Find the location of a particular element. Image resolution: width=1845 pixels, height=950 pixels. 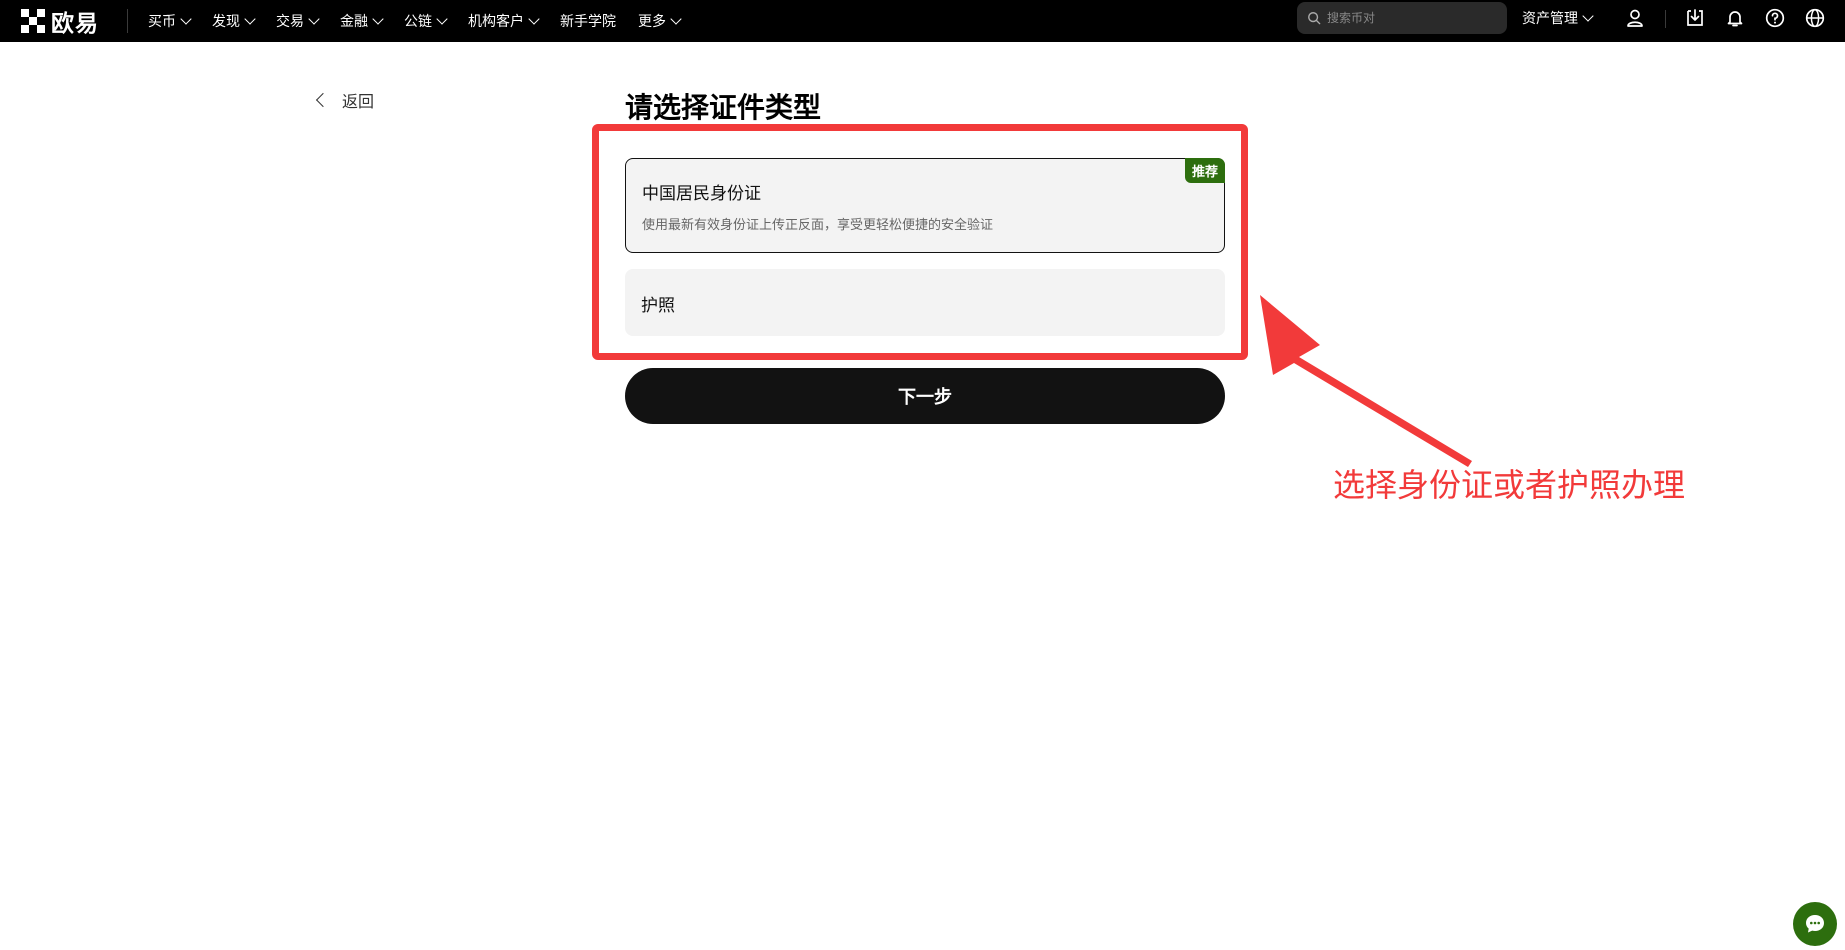

nav-institutional: 机构客户 is located at coordinates (504, 21).